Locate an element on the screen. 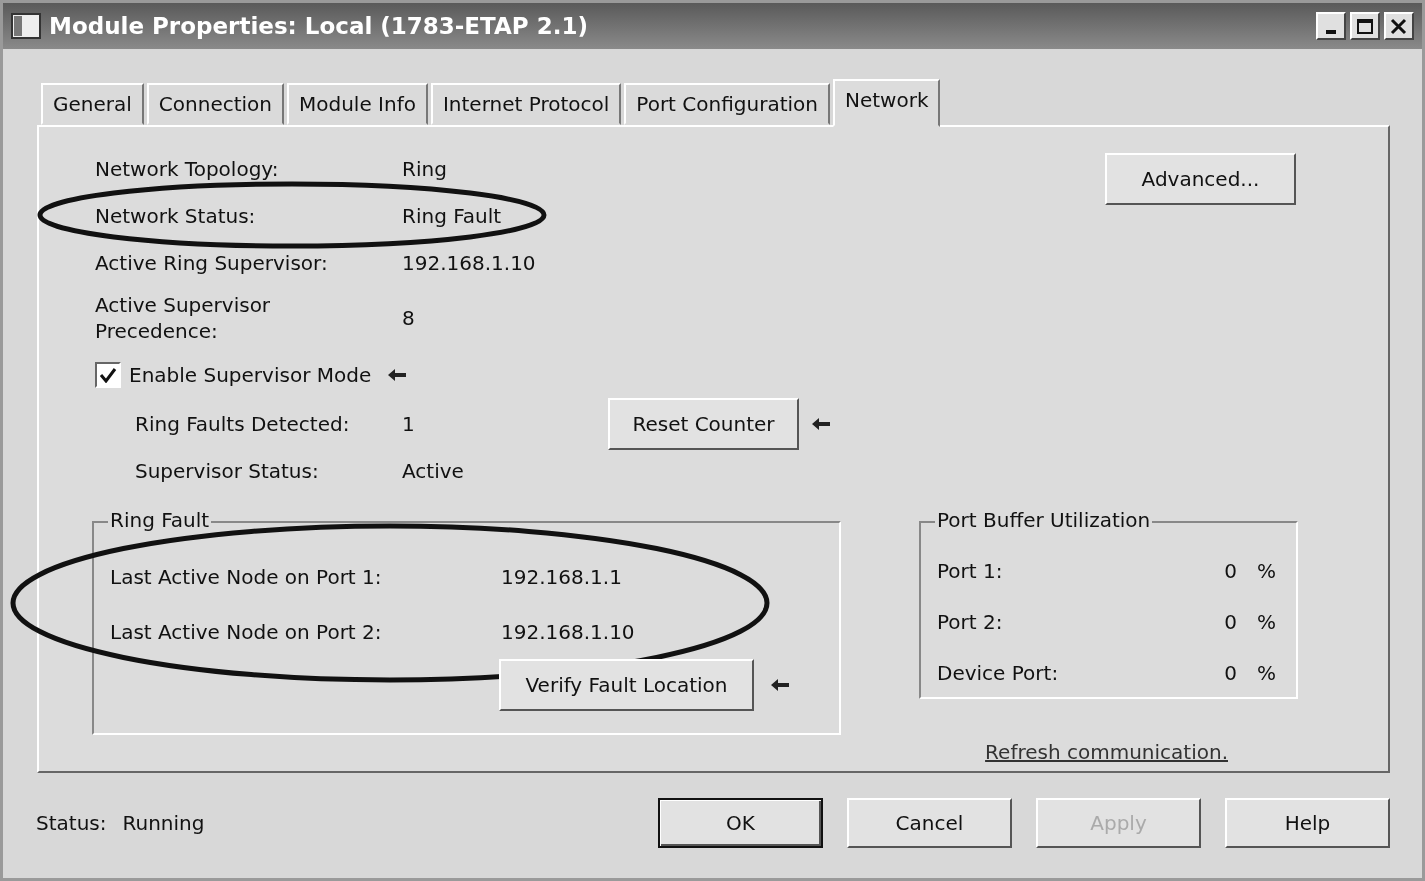  window-icon is located at coordinates (26, 26).